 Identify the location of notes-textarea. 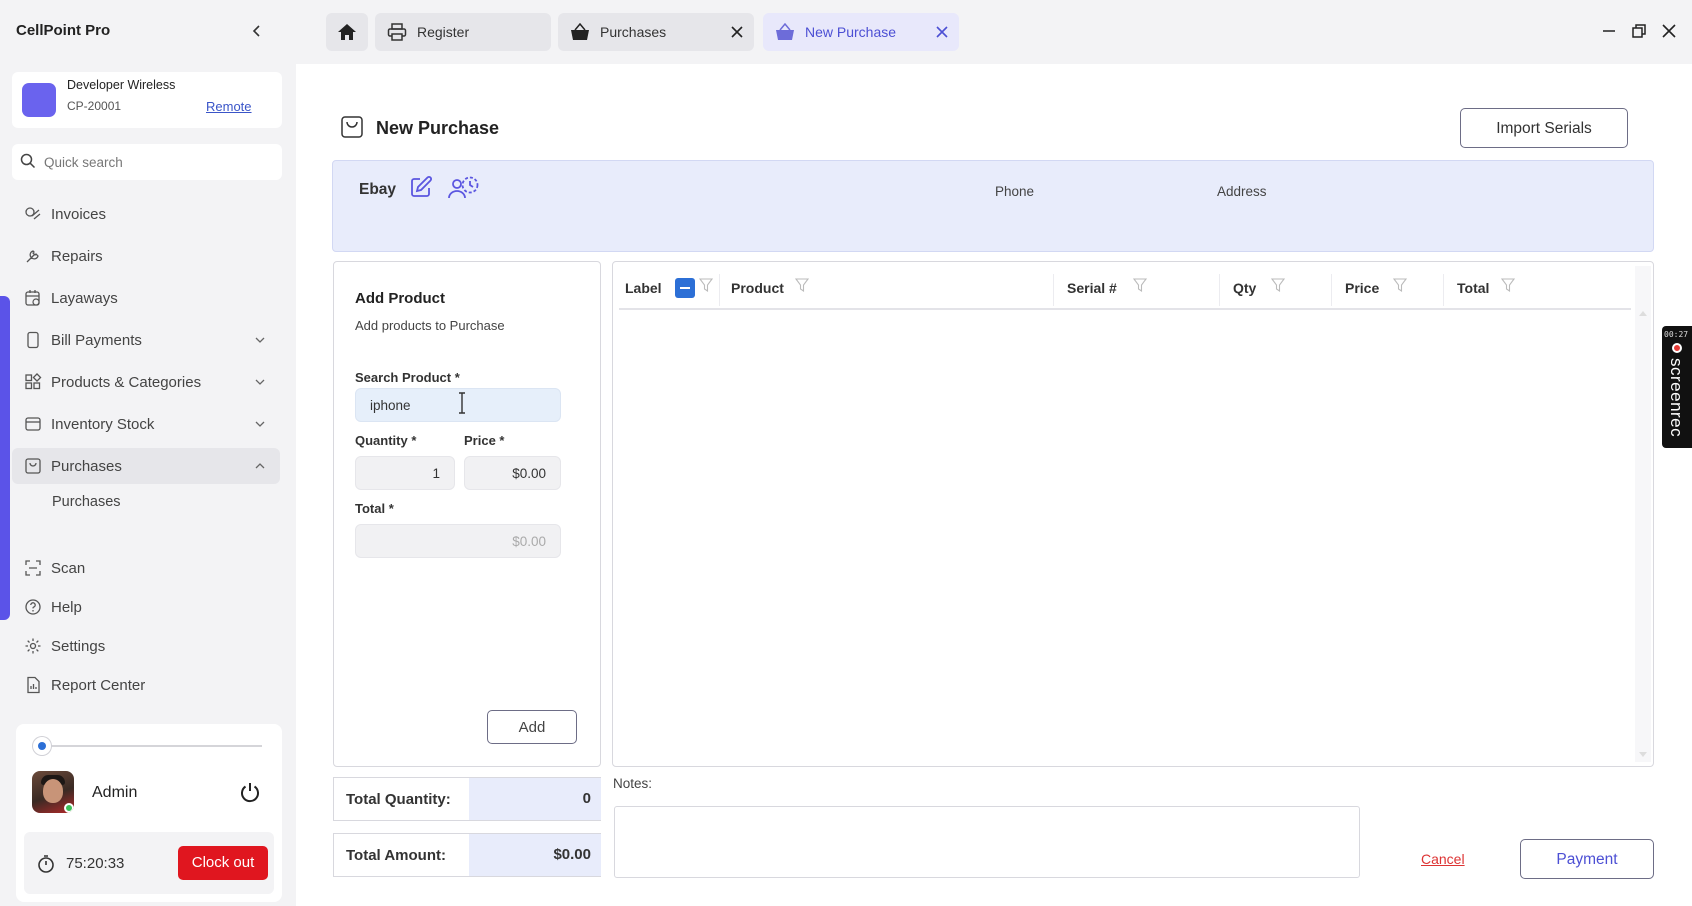
(987, 842).